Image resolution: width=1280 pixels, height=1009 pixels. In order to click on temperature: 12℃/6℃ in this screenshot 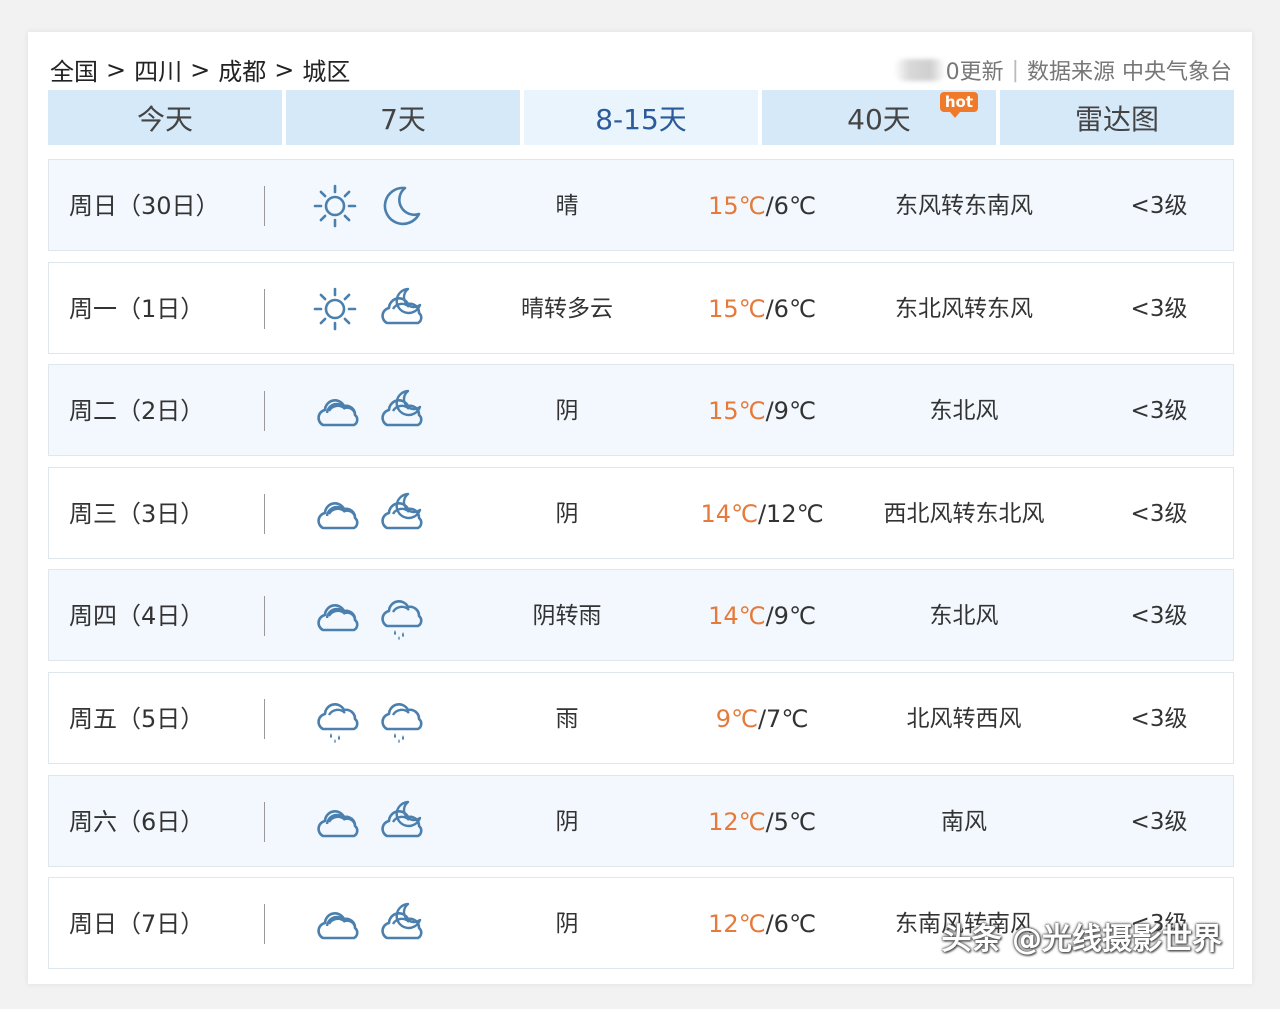, I will do `click(762, 924)`.